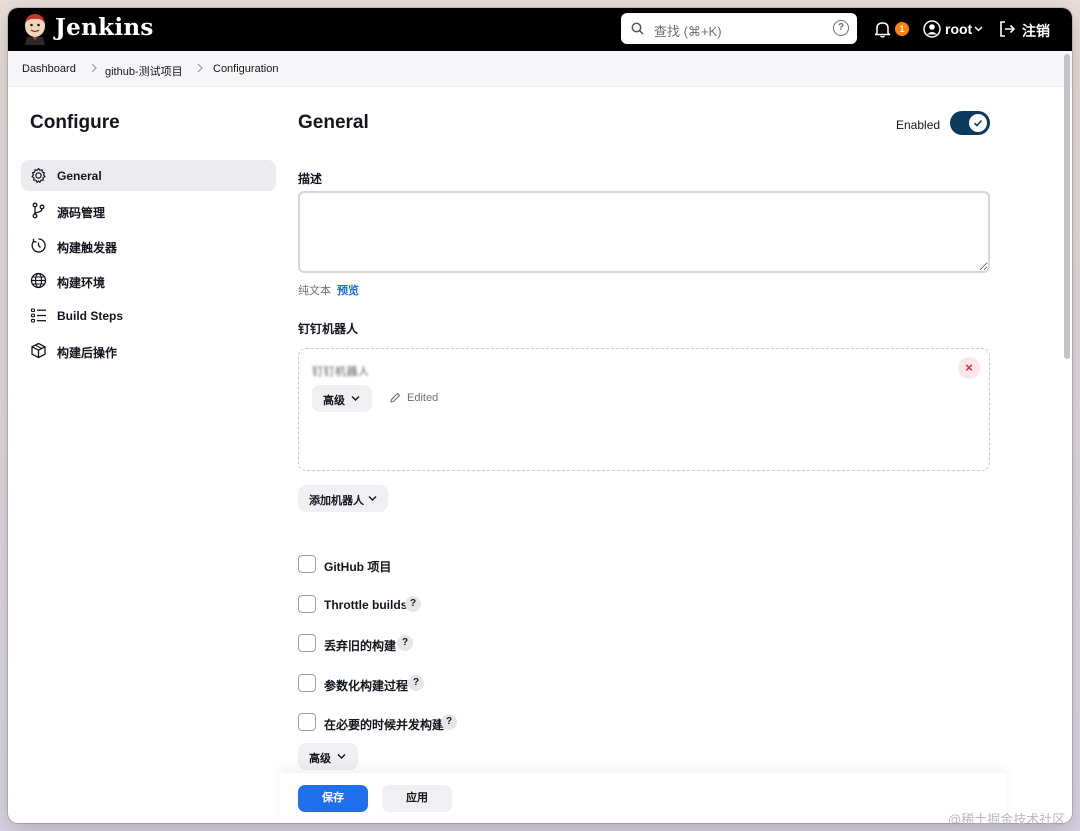  Describe the element at coordinates (148, 315) in the screenshot. I see `sidebar-item-build-steps: Build Steps` at that location.